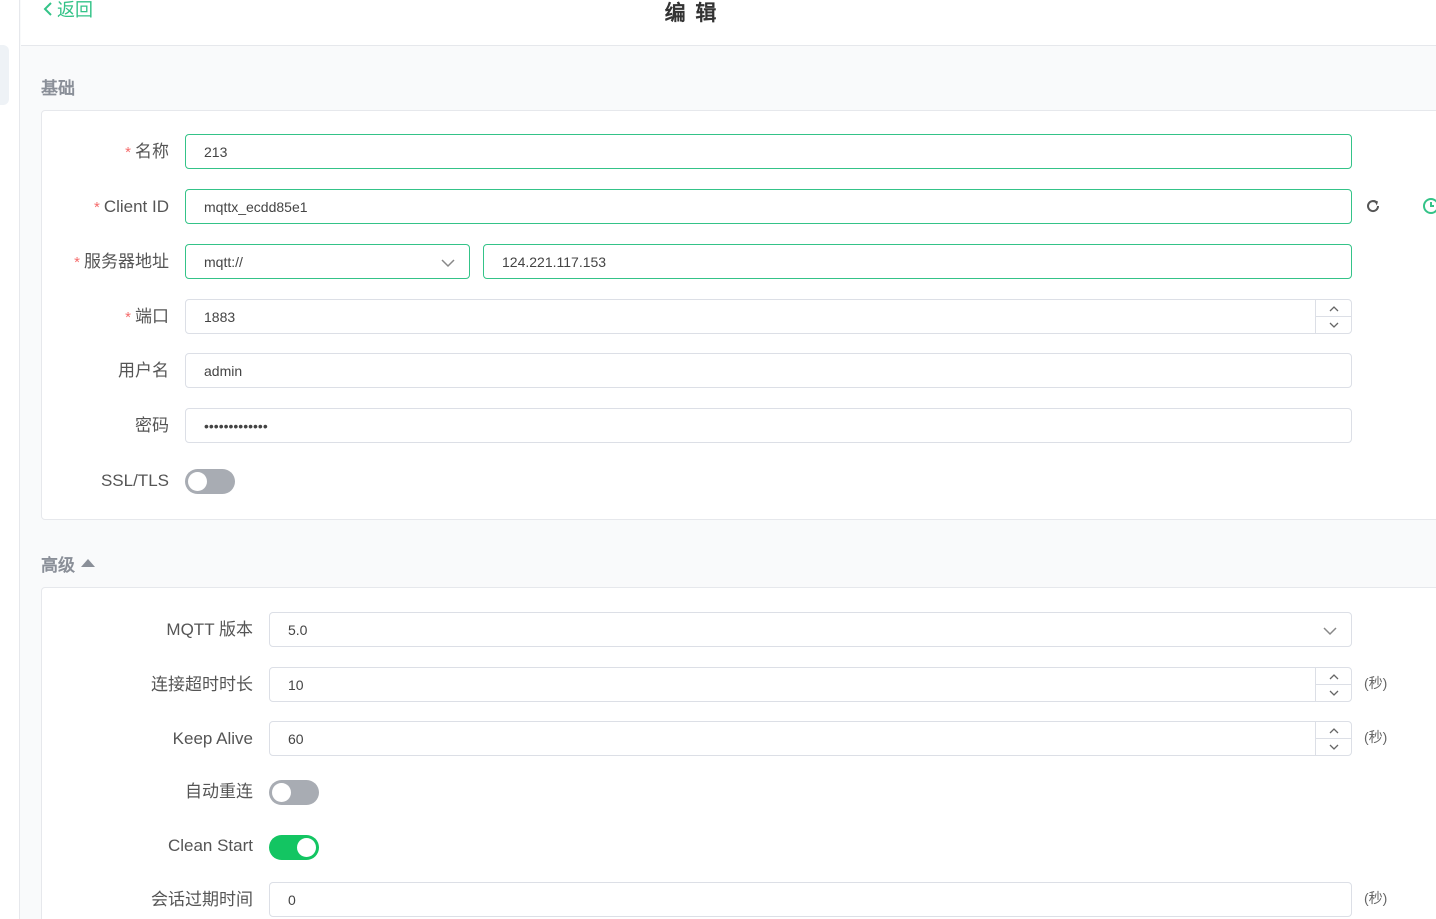  I want to click on connect-timeout-value: 10, so click(296, 684).